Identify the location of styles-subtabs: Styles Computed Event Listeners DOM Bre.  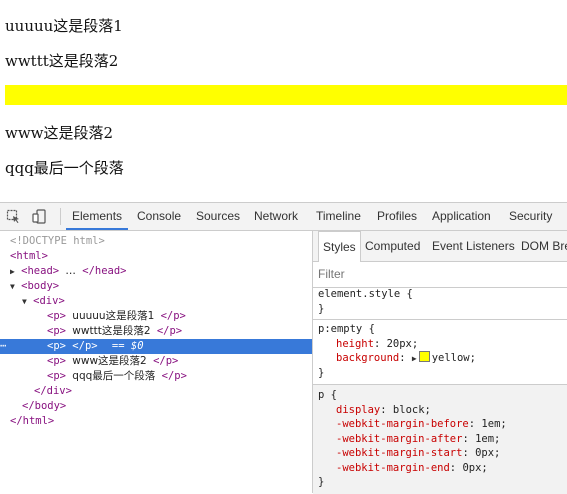
(440, 246).